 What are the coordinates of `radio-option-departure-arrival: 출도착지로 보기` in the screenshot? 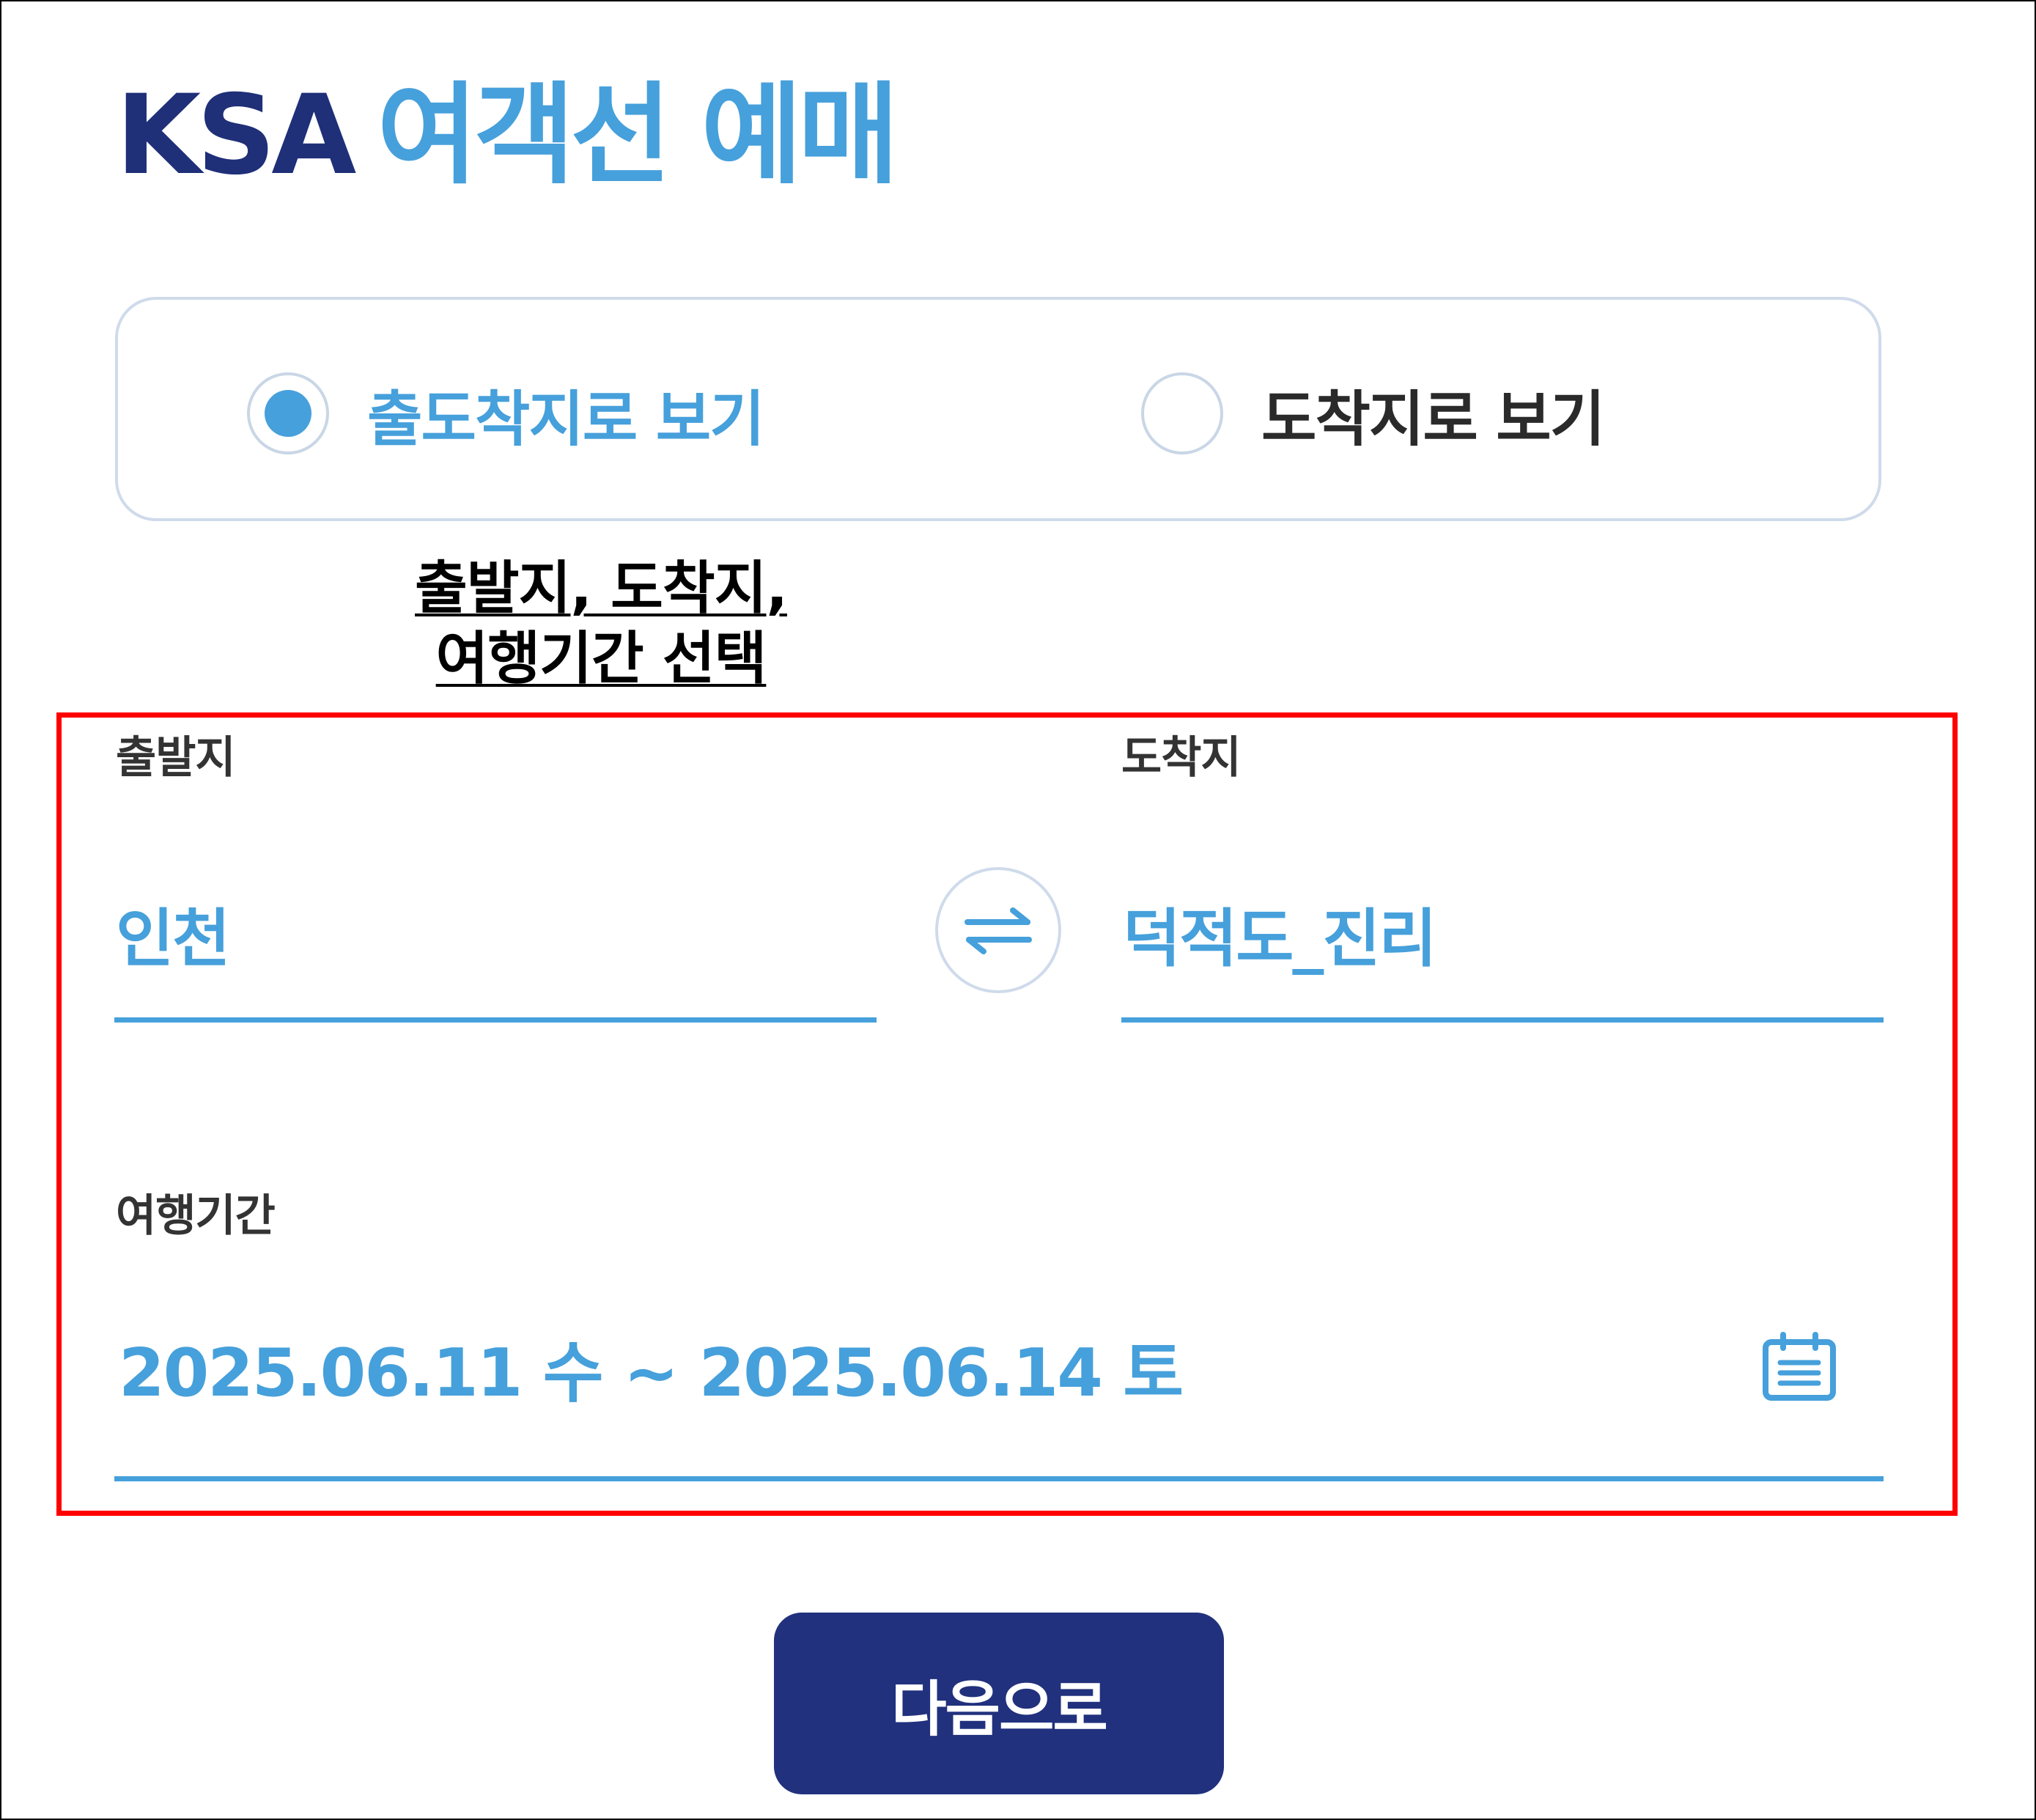 It's located at (506, 413).